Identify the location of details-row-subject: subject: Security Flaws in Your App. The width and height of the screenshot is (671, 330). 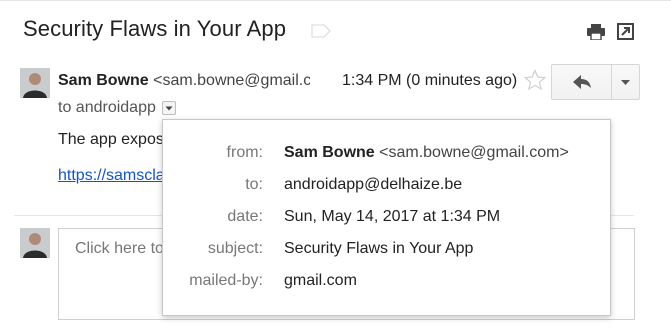
(387, 251).